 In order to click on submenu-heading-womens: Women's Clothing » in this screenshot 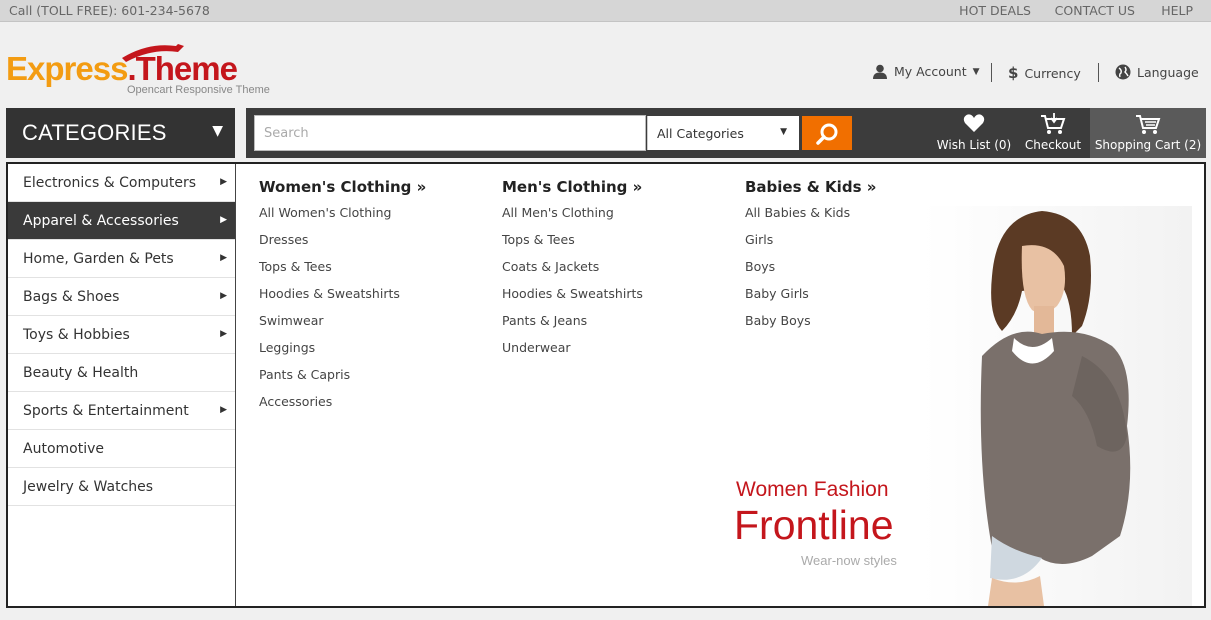, I will do `click(342, 187)`.